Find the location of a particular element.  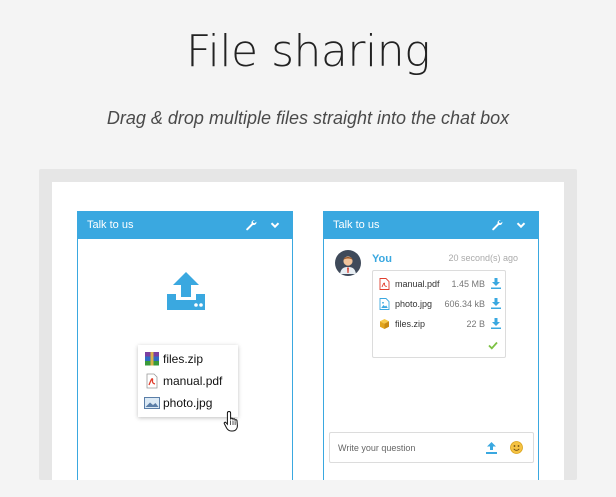

avatar is located at coordinates (348, 263).